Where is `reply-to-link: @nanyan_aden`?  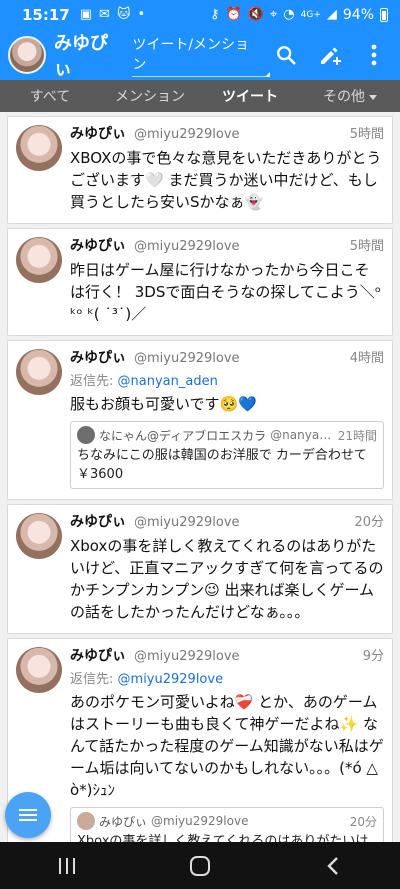 reply-to-link: @nanyan_aden is located at coordinates (168, 381).